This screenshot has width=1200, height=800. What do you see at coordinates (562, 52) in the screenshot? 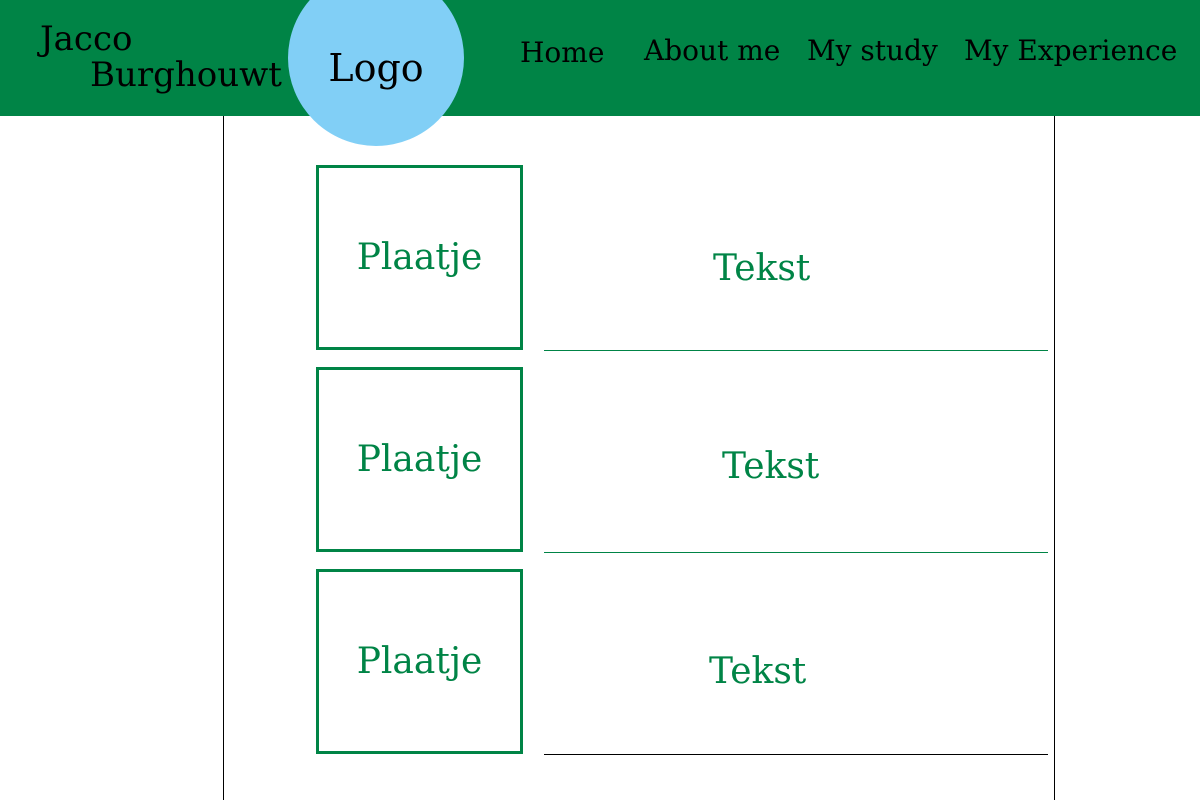
I see `nav-home: Home` at bounding box center [562, 52].